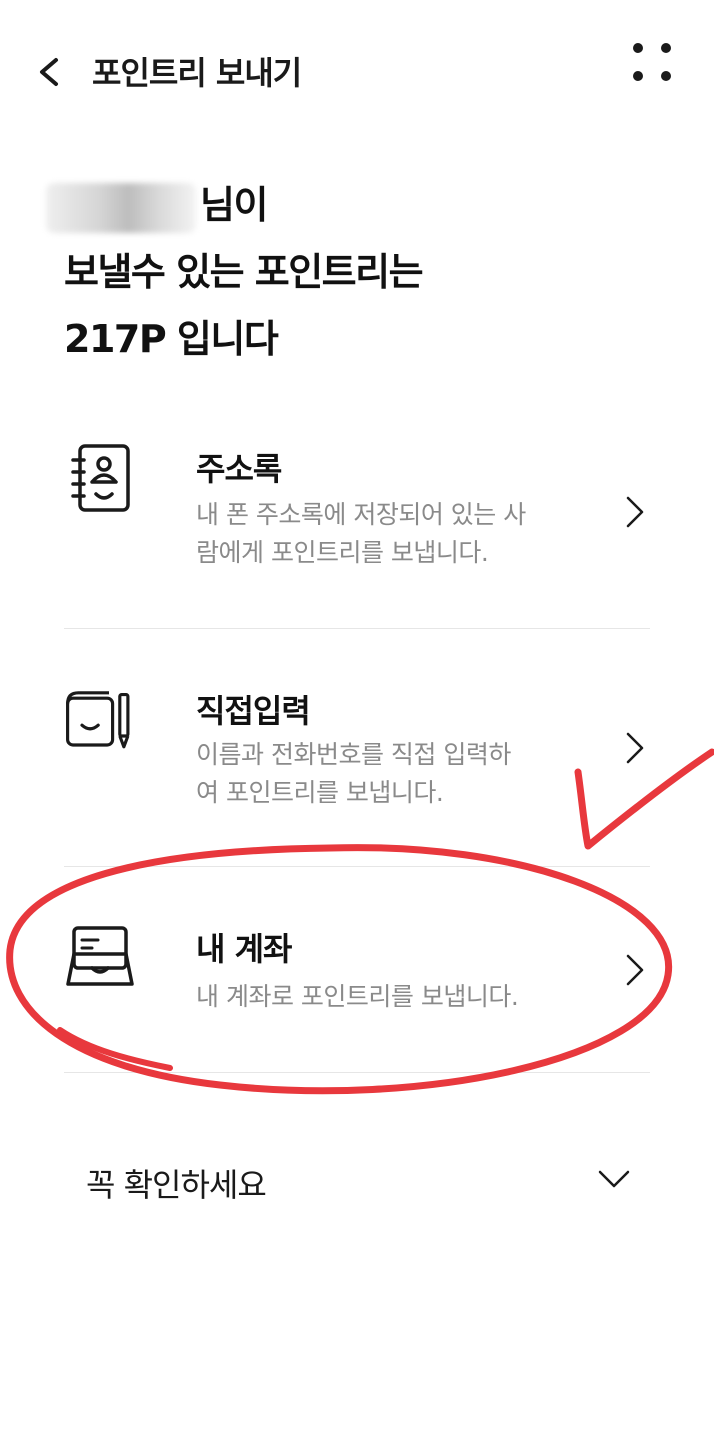 Image resolution: width=714 pixels, height=1440 pixels. What do you see at coordinates (121, 207) in the screenshot?
I see `redacted-user-name` at bounding box center [121, 207].